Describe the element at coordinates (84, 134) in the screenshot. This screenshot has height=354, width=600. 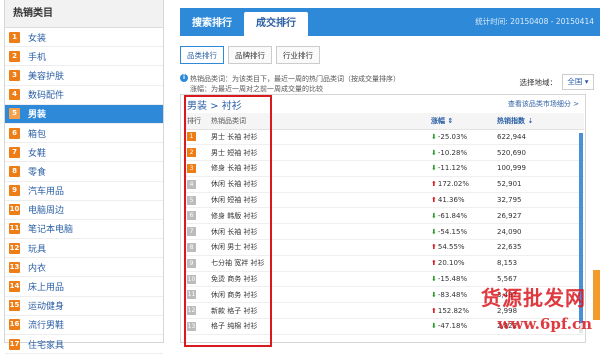
I see `sidebar-item: 6 箱包` at that location.